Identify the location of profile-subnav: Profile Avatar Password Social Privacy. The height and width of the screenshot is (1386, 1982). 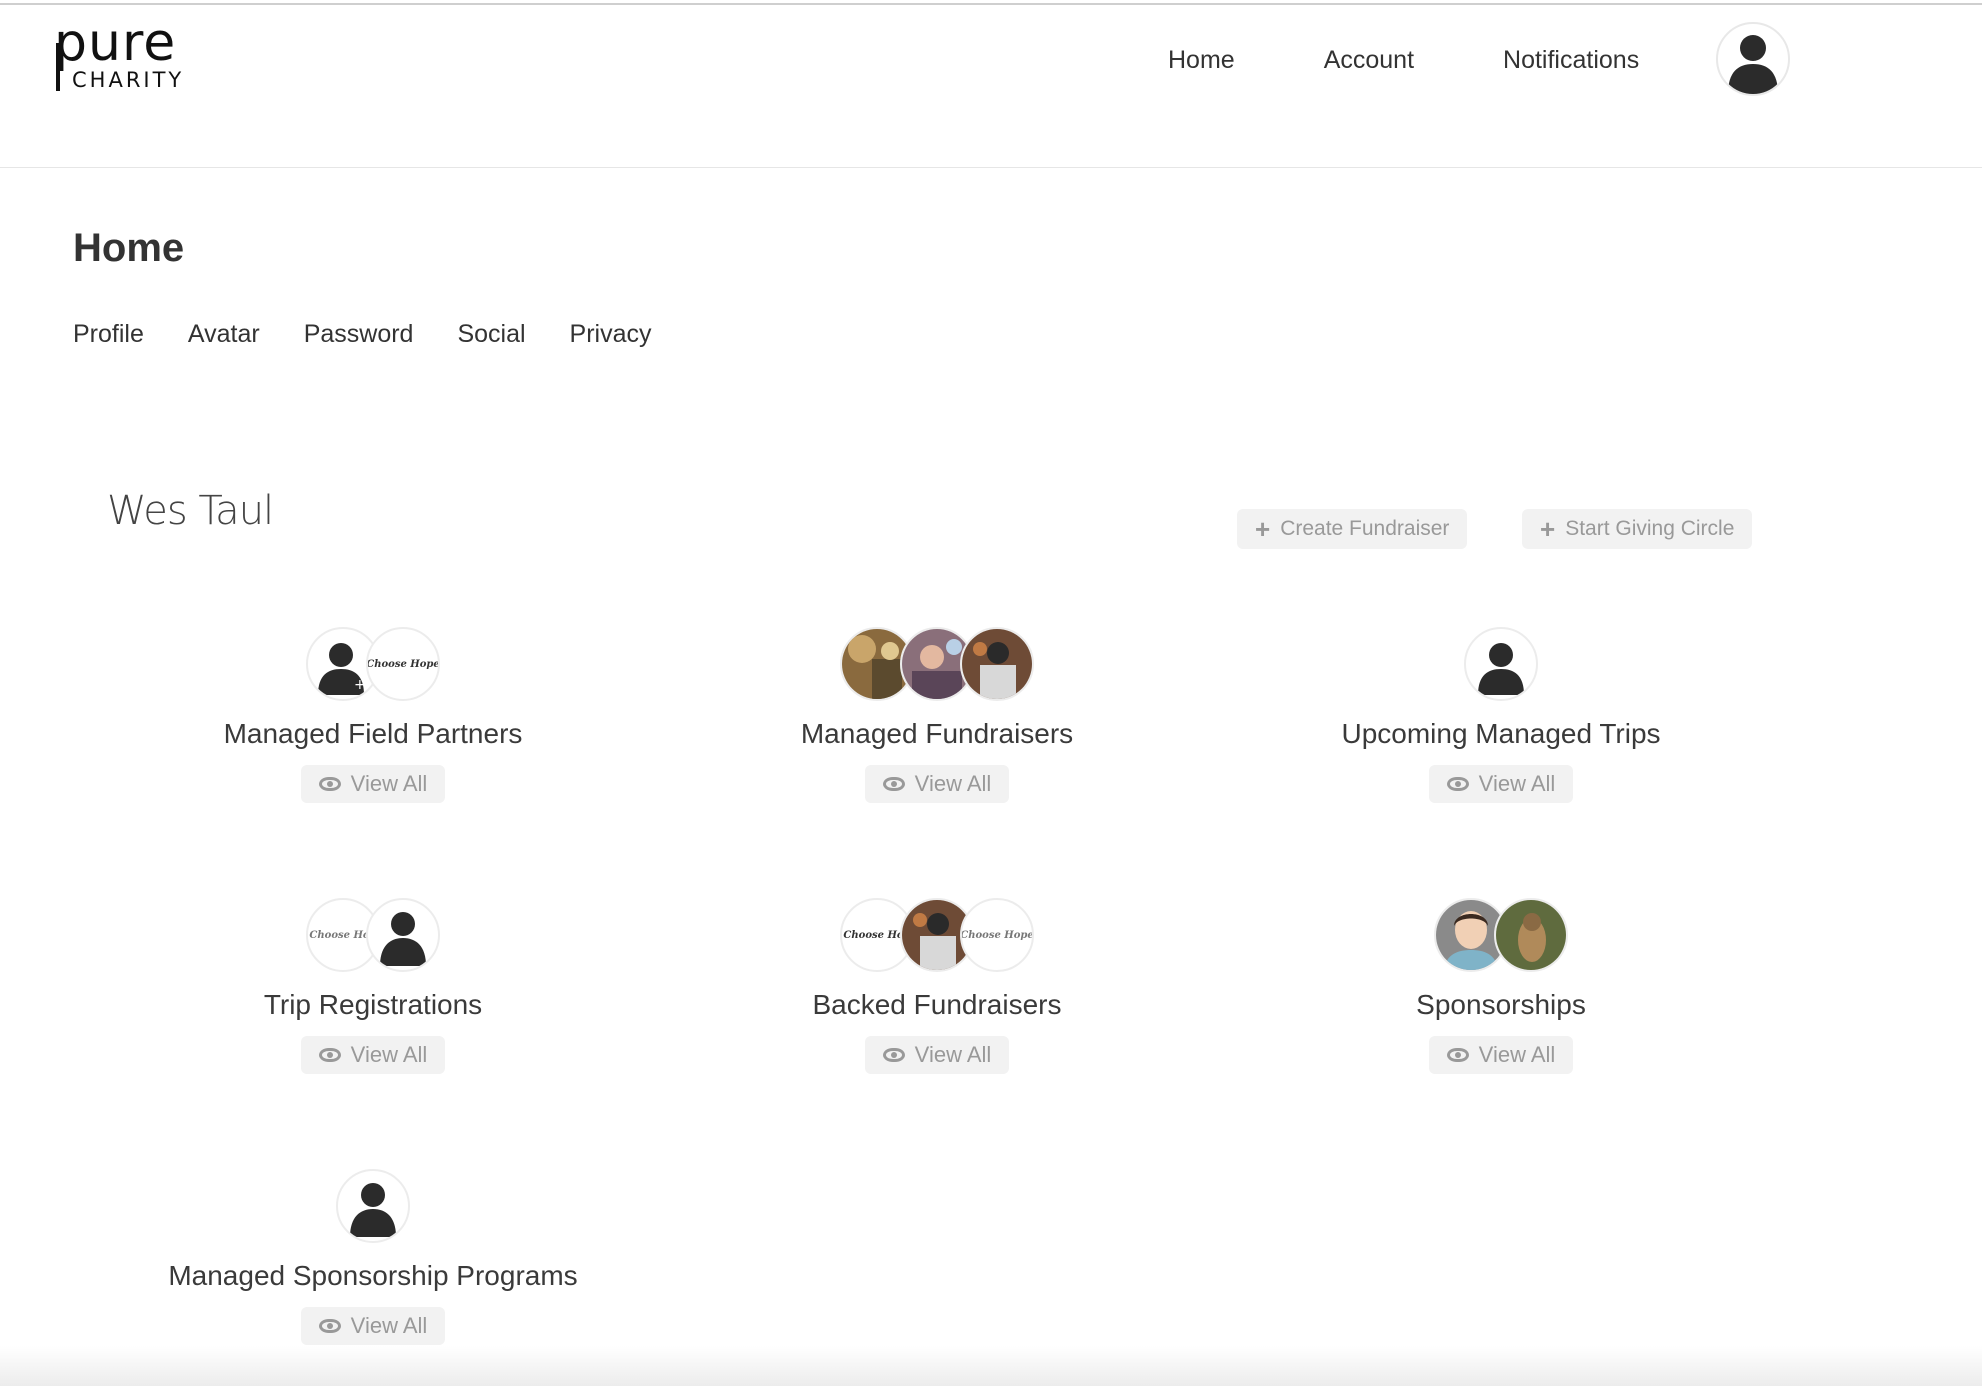
(384, 334).